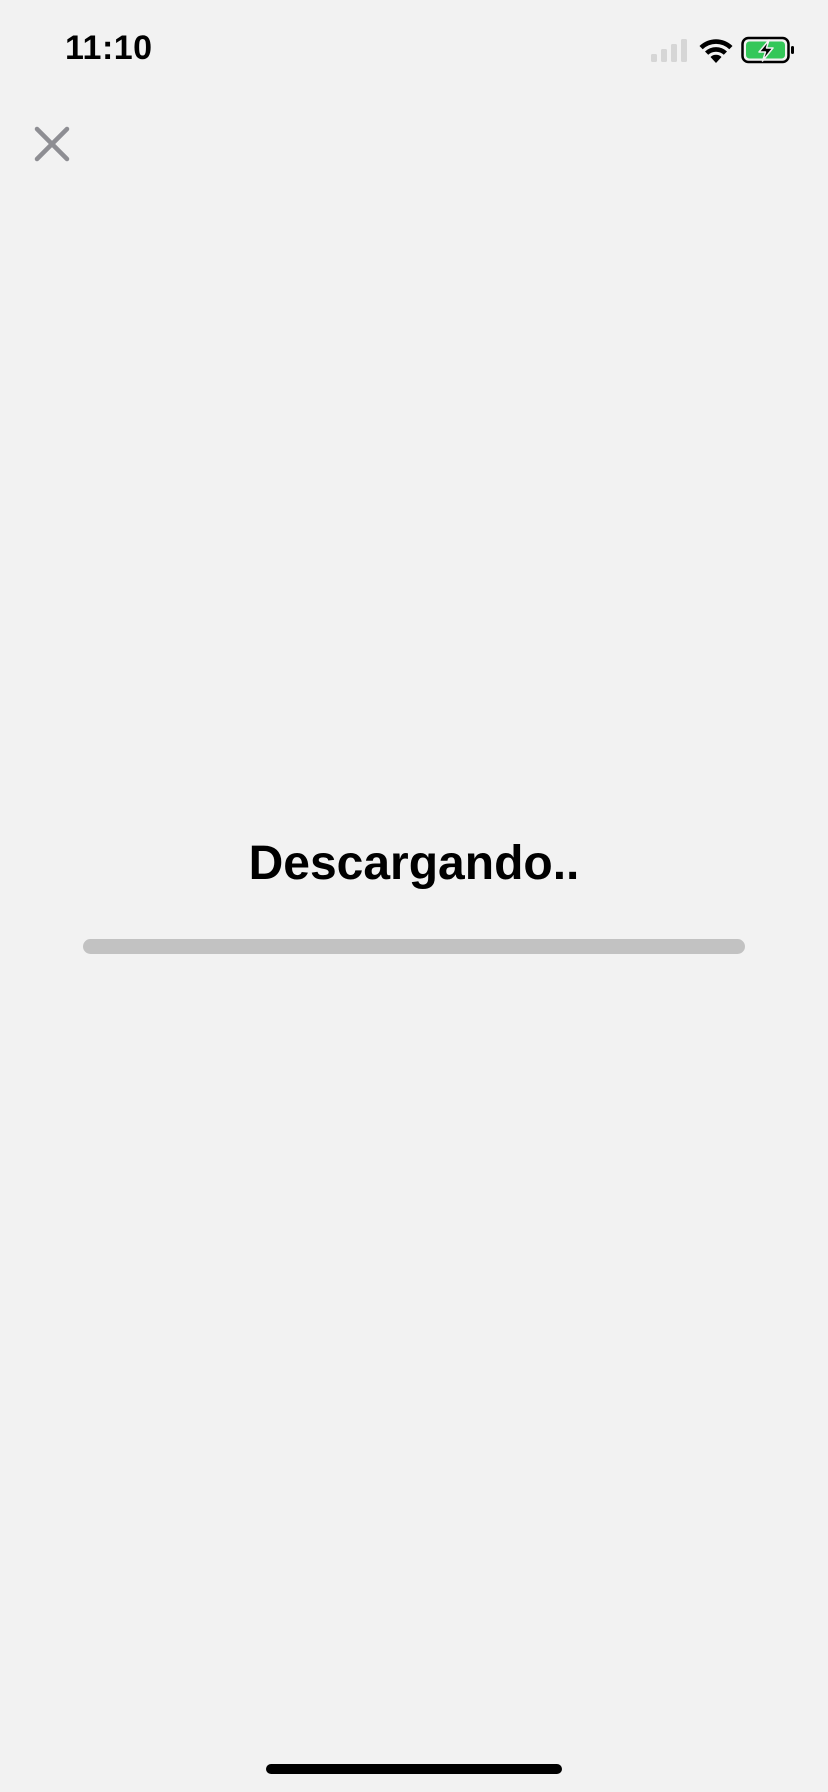 The width and height of the screenshot is (828, 1792). I want to click on download-status-title: Descargando.., so click(414, 863).